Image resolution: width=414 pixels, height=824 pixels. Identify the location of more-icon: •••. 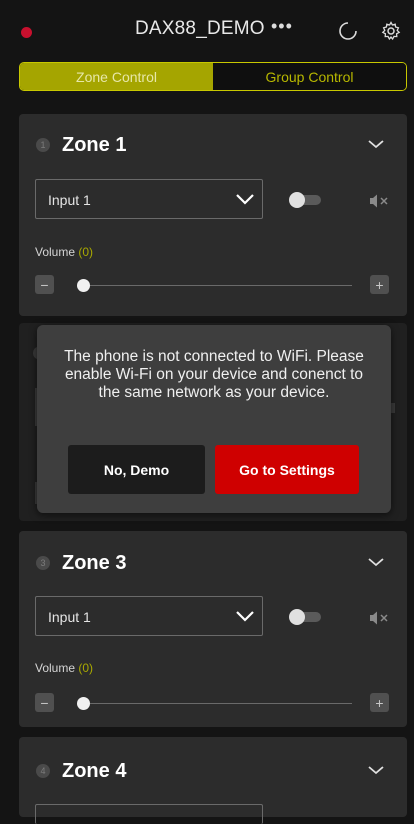
(282, 26).